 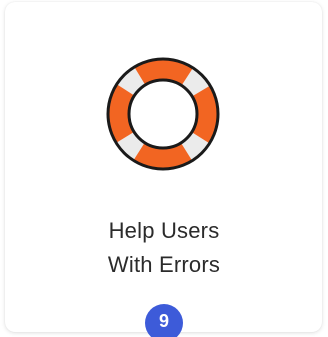 What do you see at coordinates (164, 230) in the screenshot?
I see `card-title-line-1: Help Users` at bounding box center [164, 230].